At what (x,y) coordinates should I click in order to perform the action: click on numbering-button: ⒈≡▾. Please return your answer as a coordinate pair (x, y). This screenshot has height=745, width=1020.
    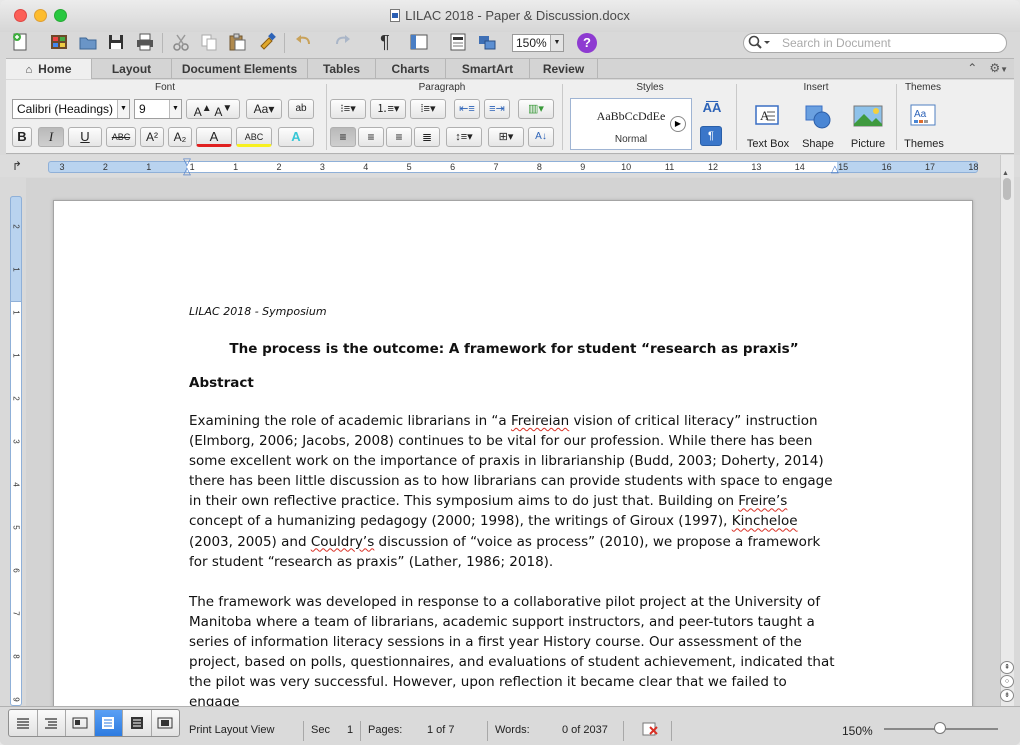
    Looking at the image, I should click on (388, 109).